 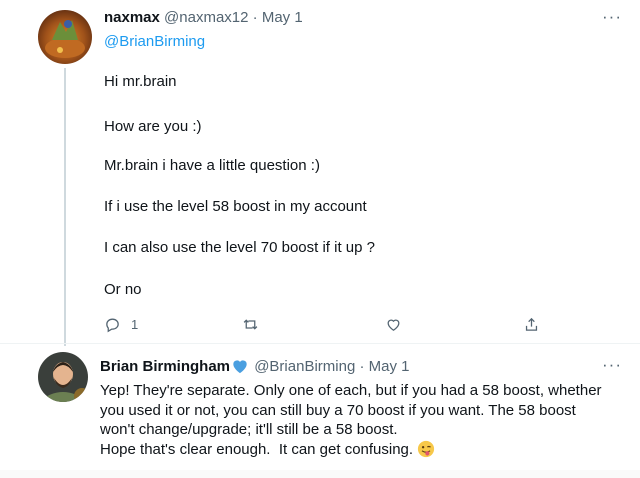 What do you see at coordinates (112, 325) in the screenshot?
I see `reply-icon` at bounding box center [112, 325].